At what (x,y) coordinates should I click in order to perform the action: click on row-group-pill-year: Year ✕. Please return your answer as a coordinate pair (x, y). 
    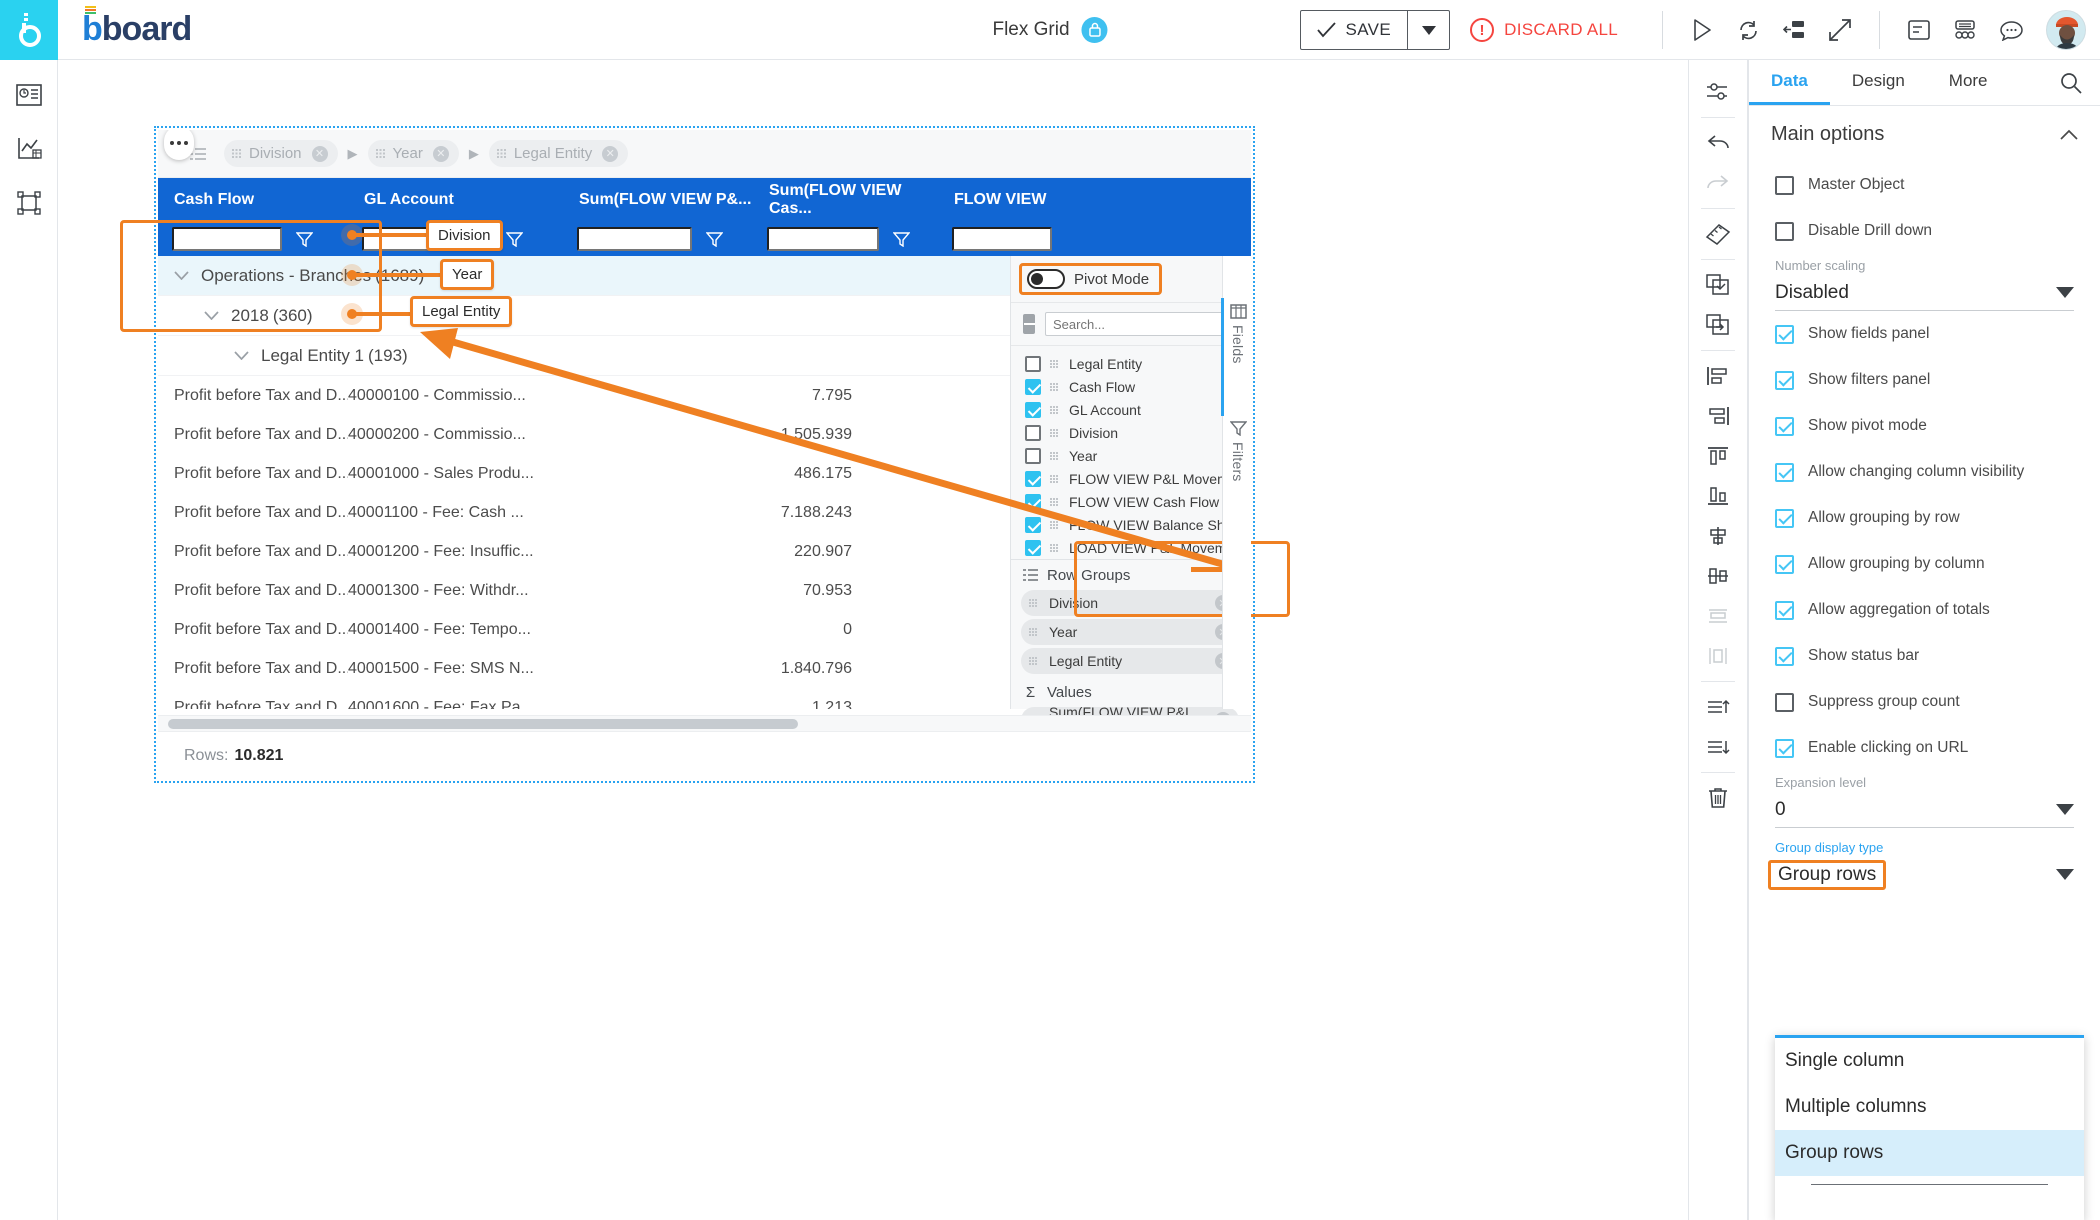
    Looking at the image, I should click on (1130, 632).